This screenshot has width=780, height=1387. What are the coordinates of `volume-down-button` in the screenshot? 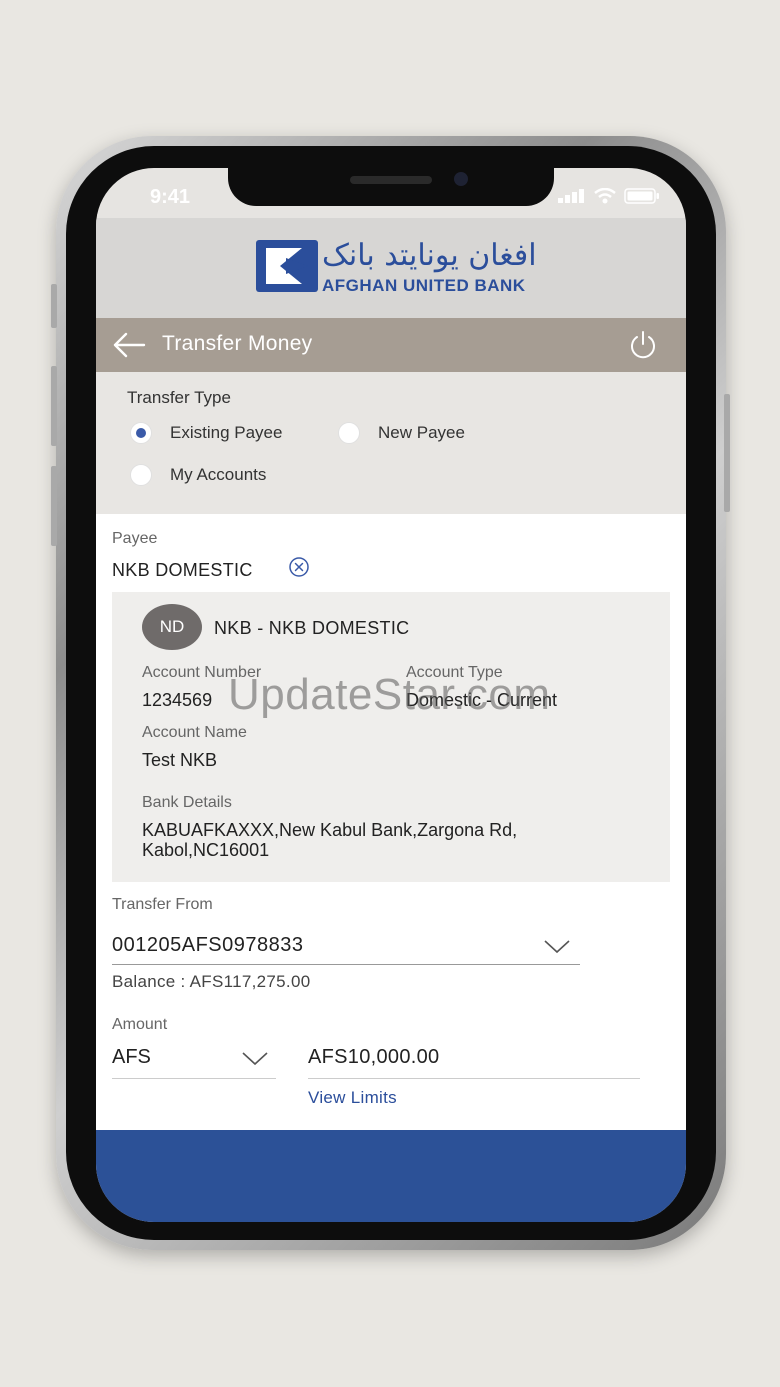 It's located at (54, 506).